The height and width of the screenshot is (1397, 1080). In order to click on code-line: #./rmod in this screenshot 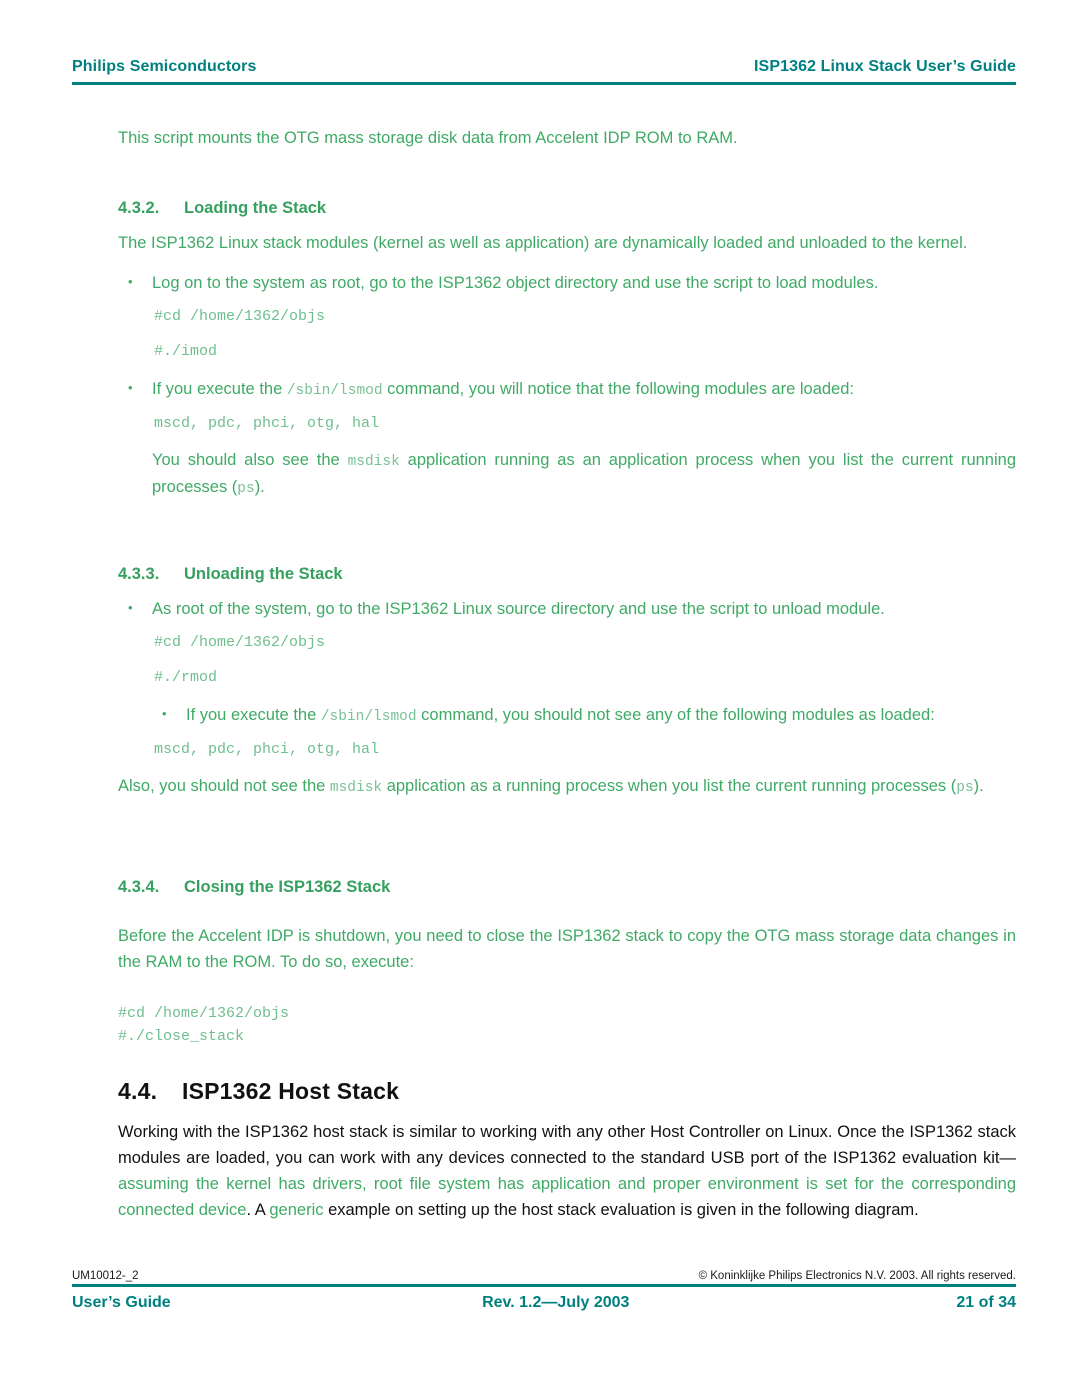, I will do `click(186, 677)`.